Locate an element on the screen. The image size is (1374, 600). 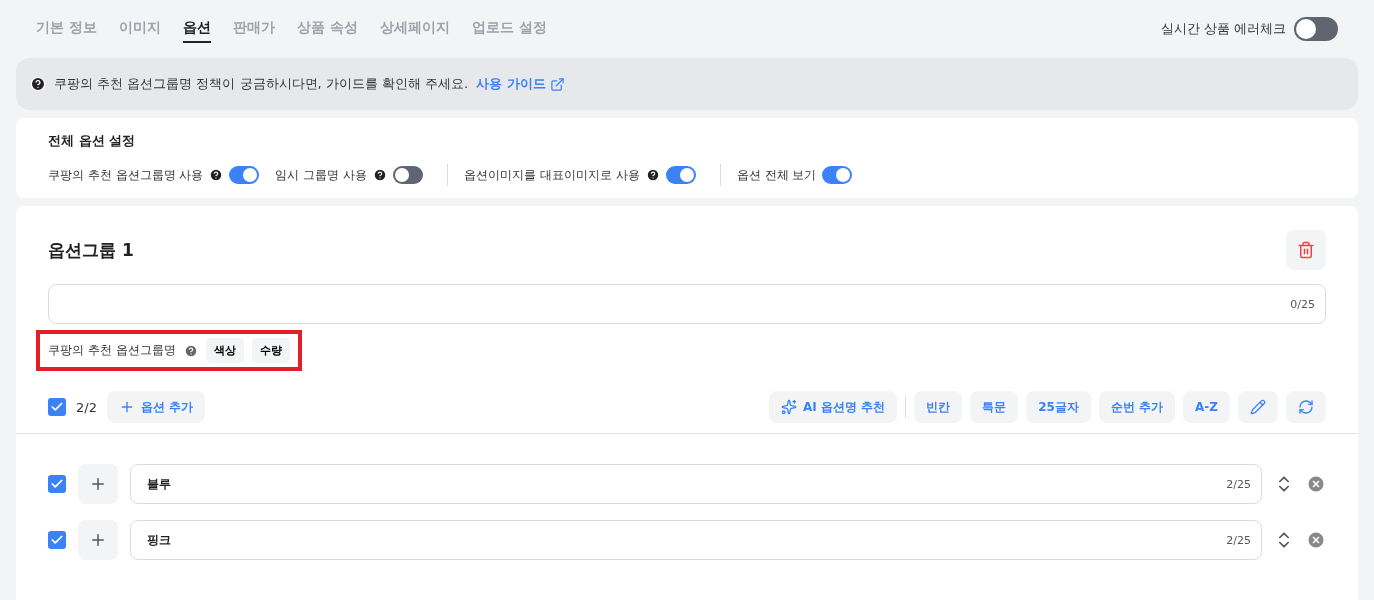
toggle-label: 옵션 전체 보기 is located at coordinates (776, 175).